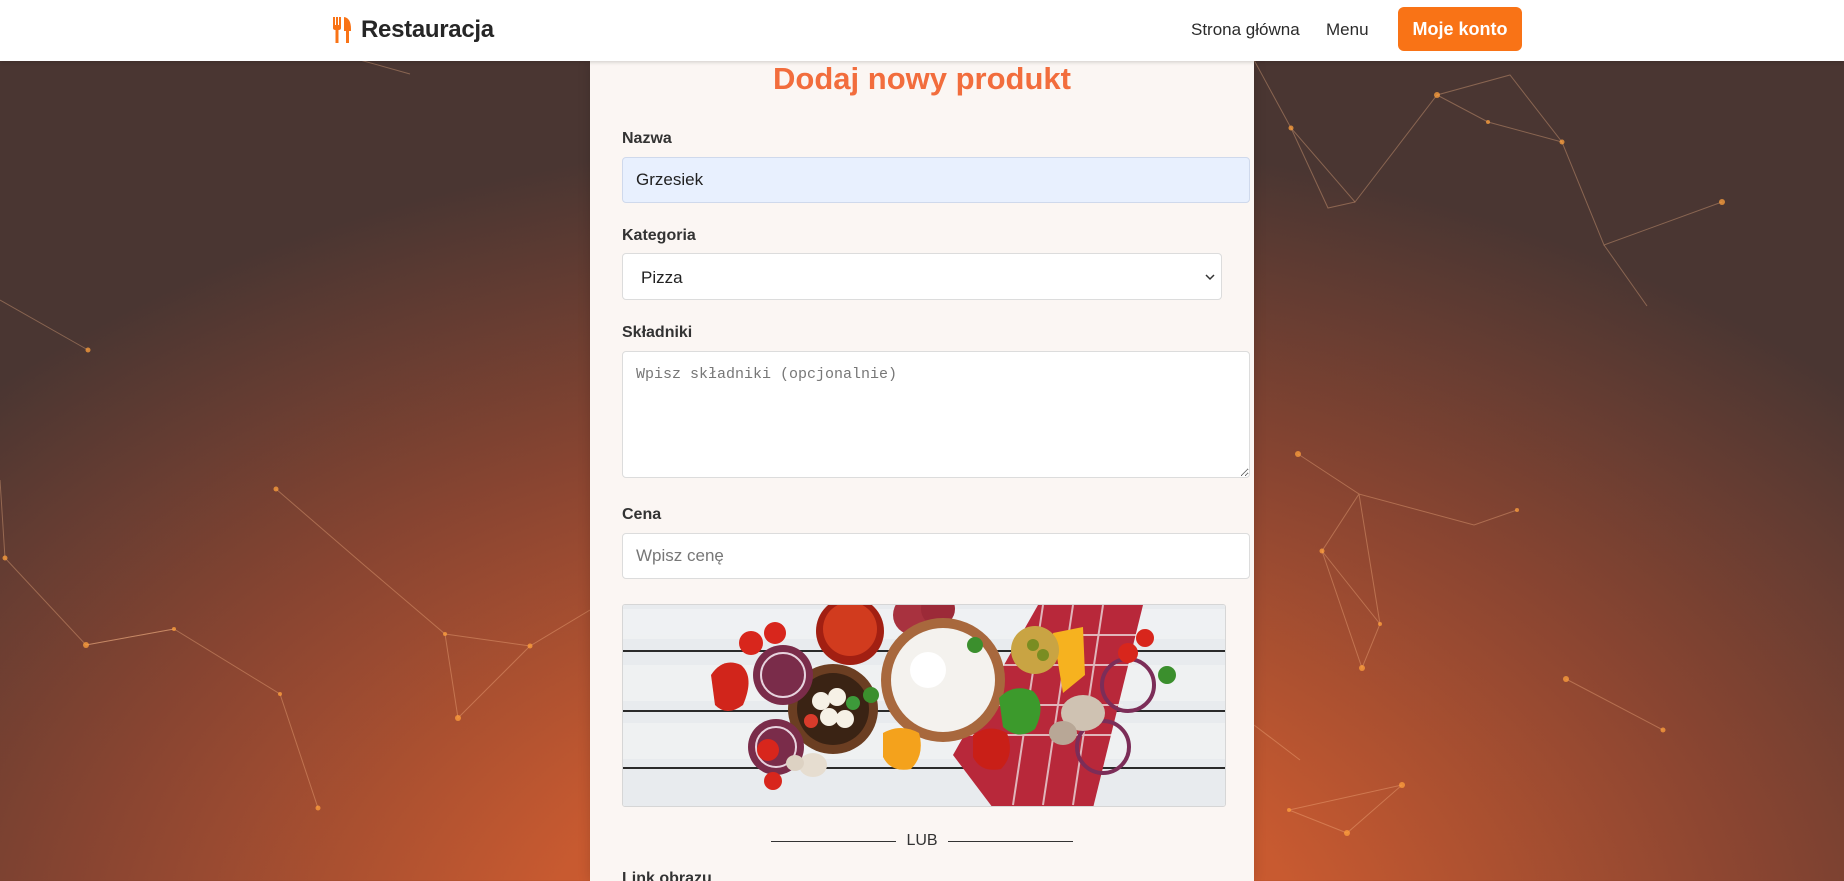 This screenshot has height=881, width=1844. I want to click on divider-text: LUB, so click(922, 840).